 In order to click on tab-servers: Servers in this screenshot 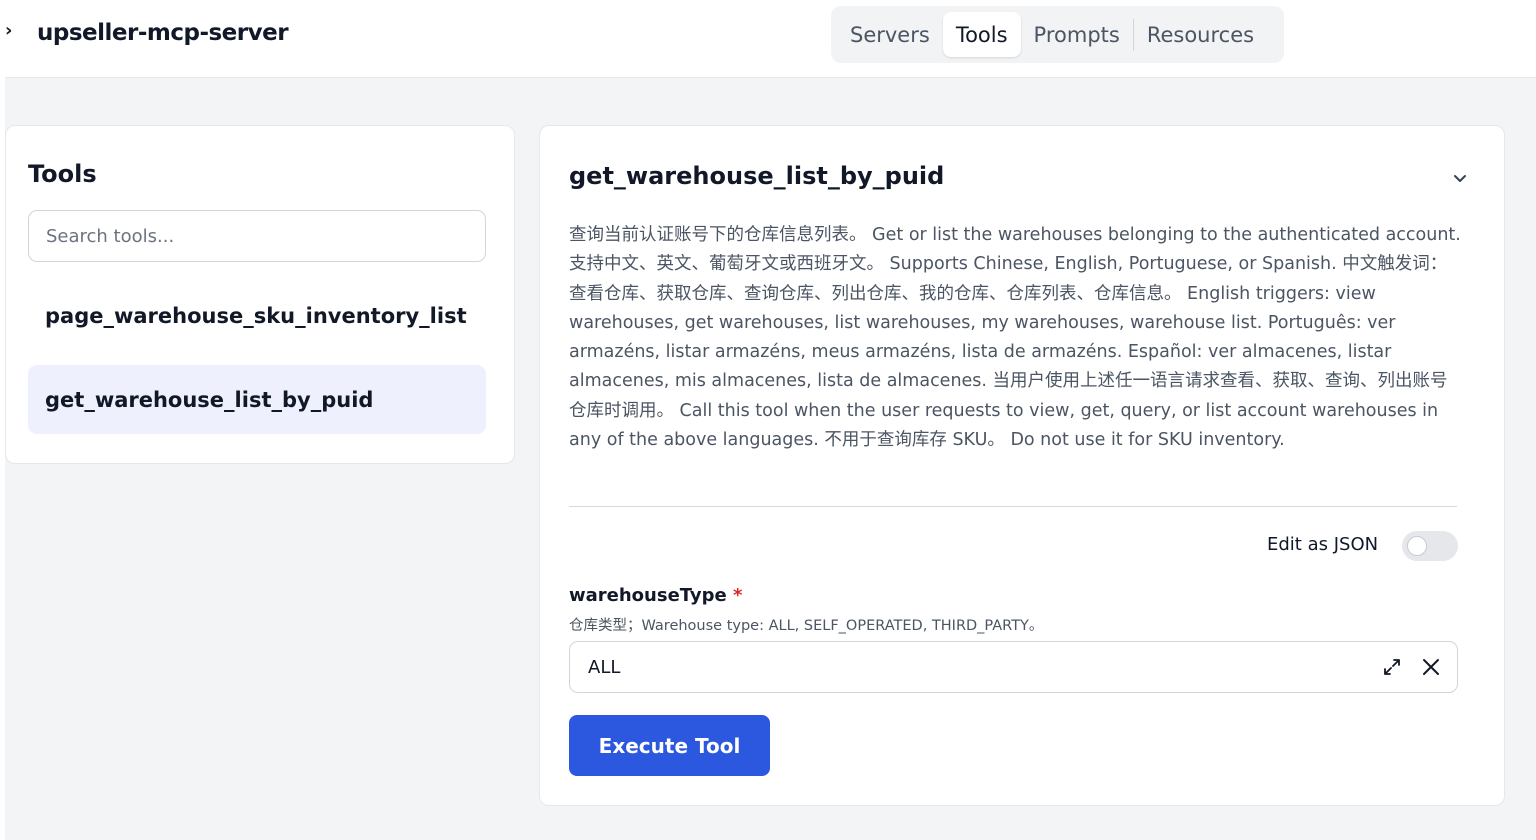, I will do `click(890, 34)`.